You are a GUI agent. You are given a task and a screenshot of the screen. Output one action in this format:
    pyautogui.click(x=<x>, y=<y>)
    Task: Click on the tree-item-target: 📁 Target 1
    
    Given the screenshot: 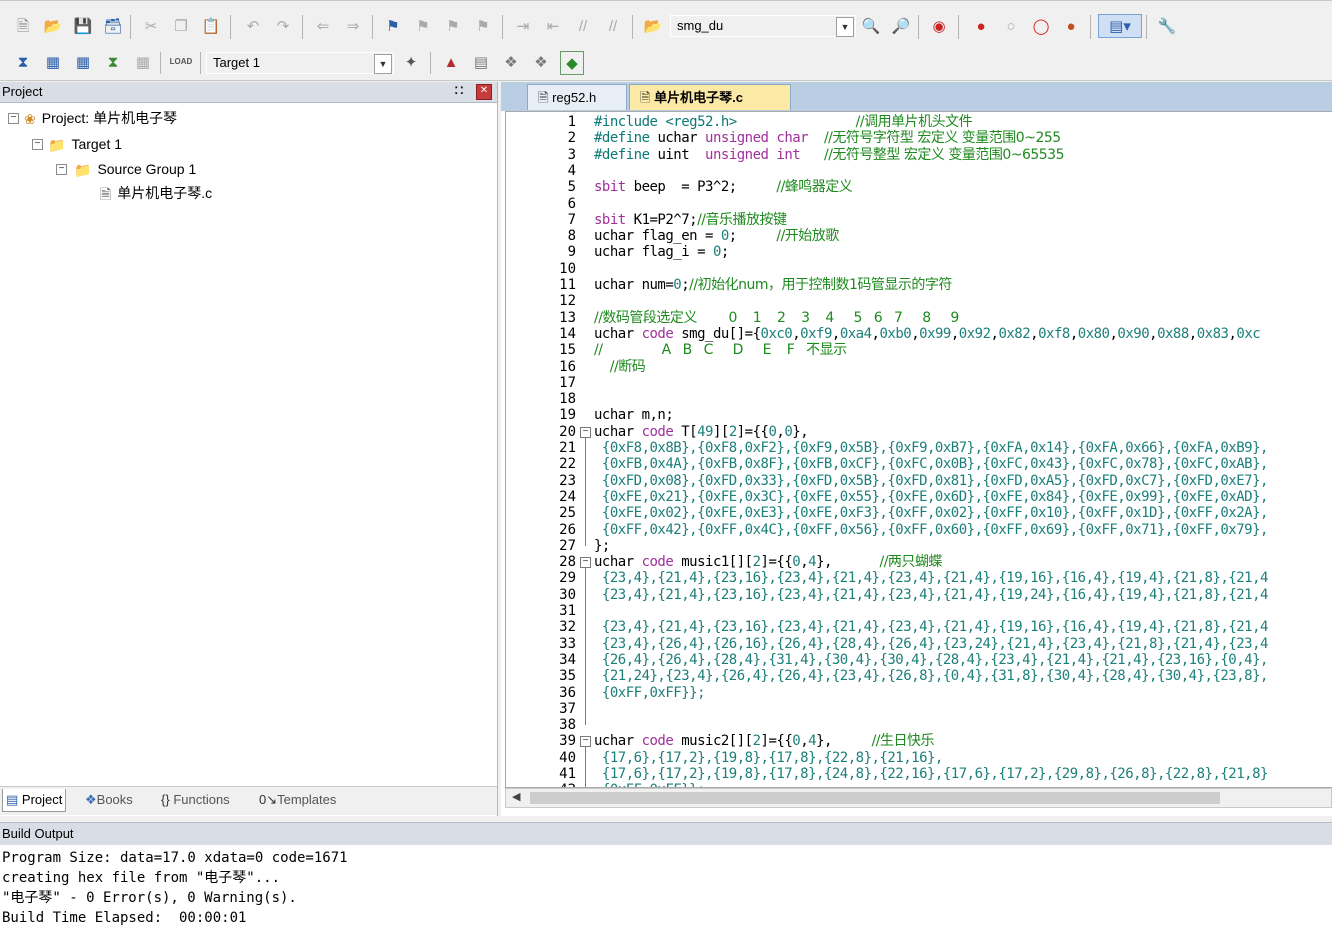 What is the action you would take?
    pyautogui.click(x=85, y=144)
    